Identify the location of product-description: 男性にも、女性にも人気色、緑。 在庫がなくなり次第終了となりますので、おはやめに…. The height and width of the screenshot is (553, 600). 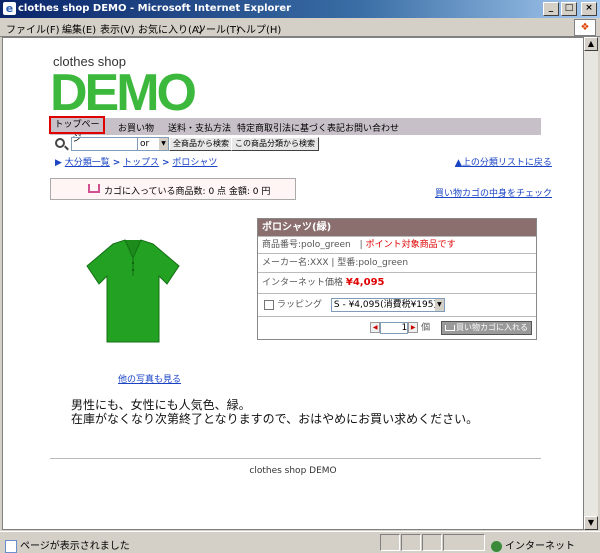
(274, 412).